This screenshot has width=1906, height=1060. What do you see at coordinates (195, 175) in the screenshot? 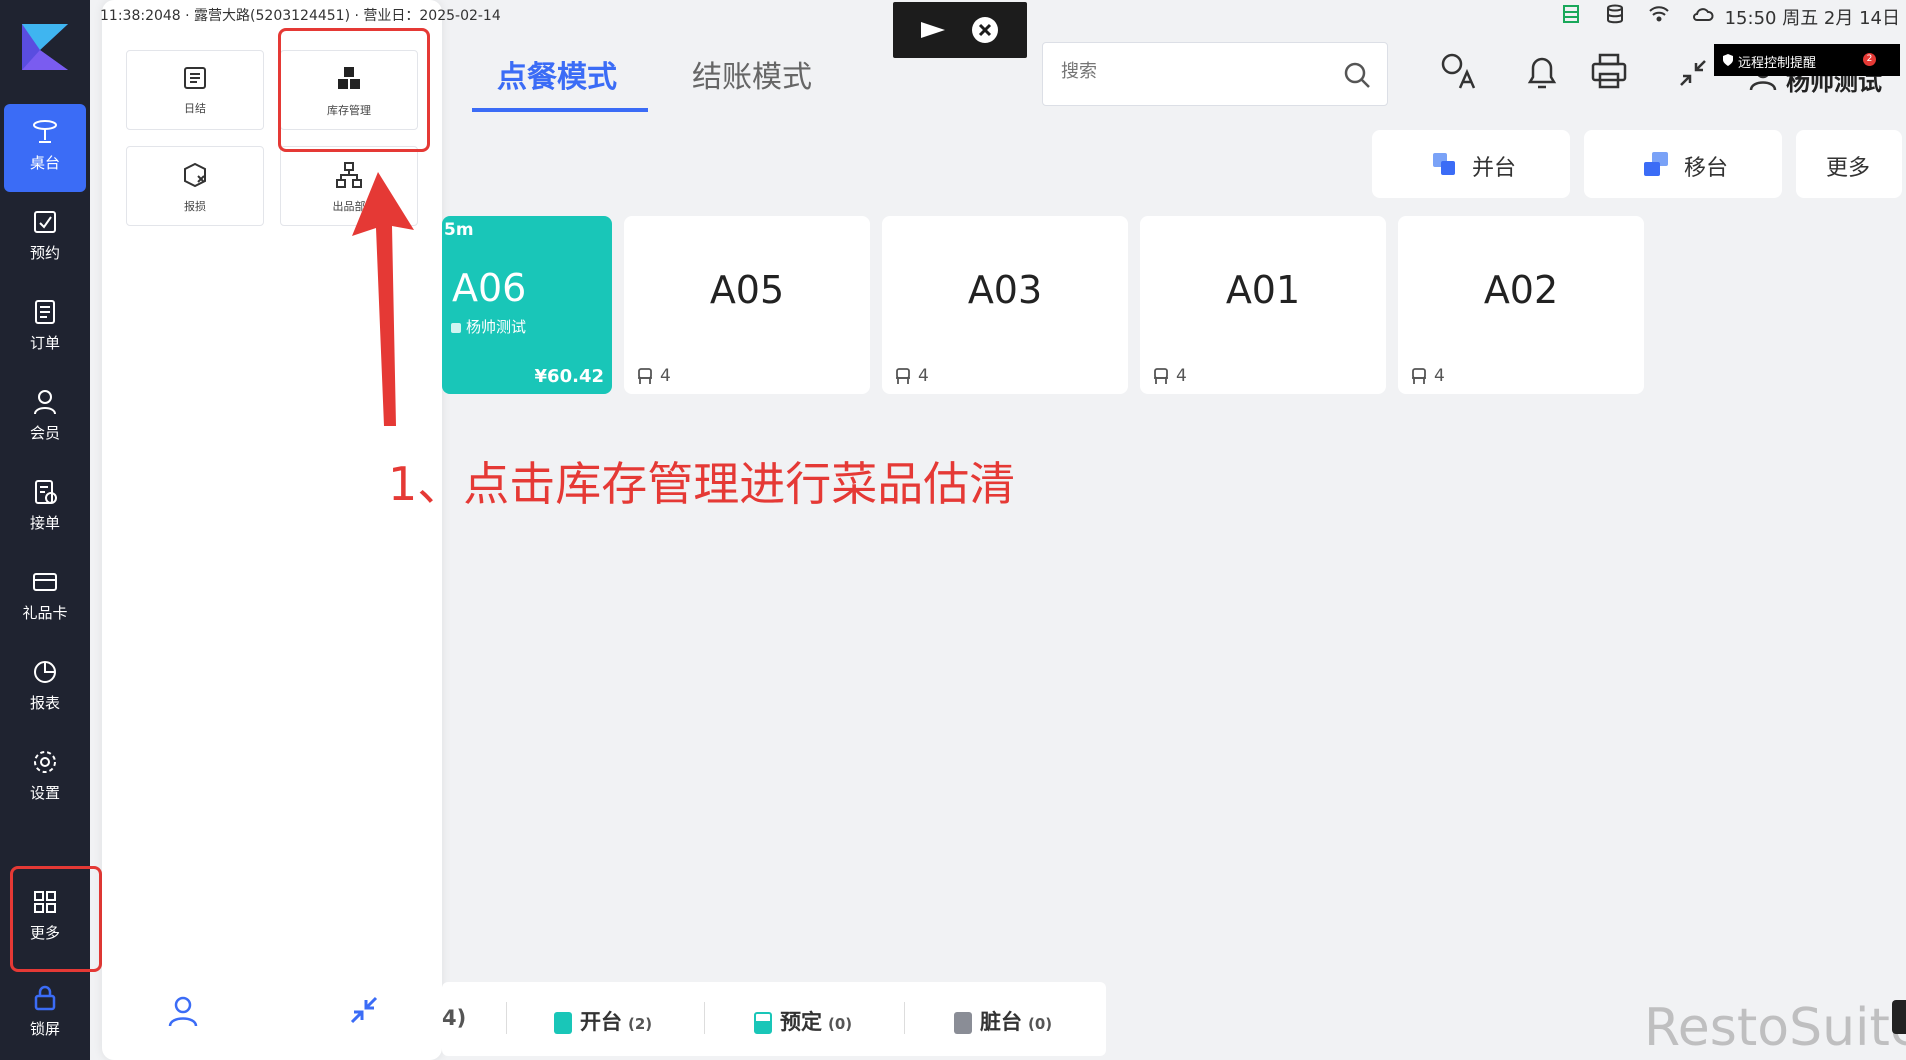
I see `damage-report-icon` at bounding box center [195, 175].